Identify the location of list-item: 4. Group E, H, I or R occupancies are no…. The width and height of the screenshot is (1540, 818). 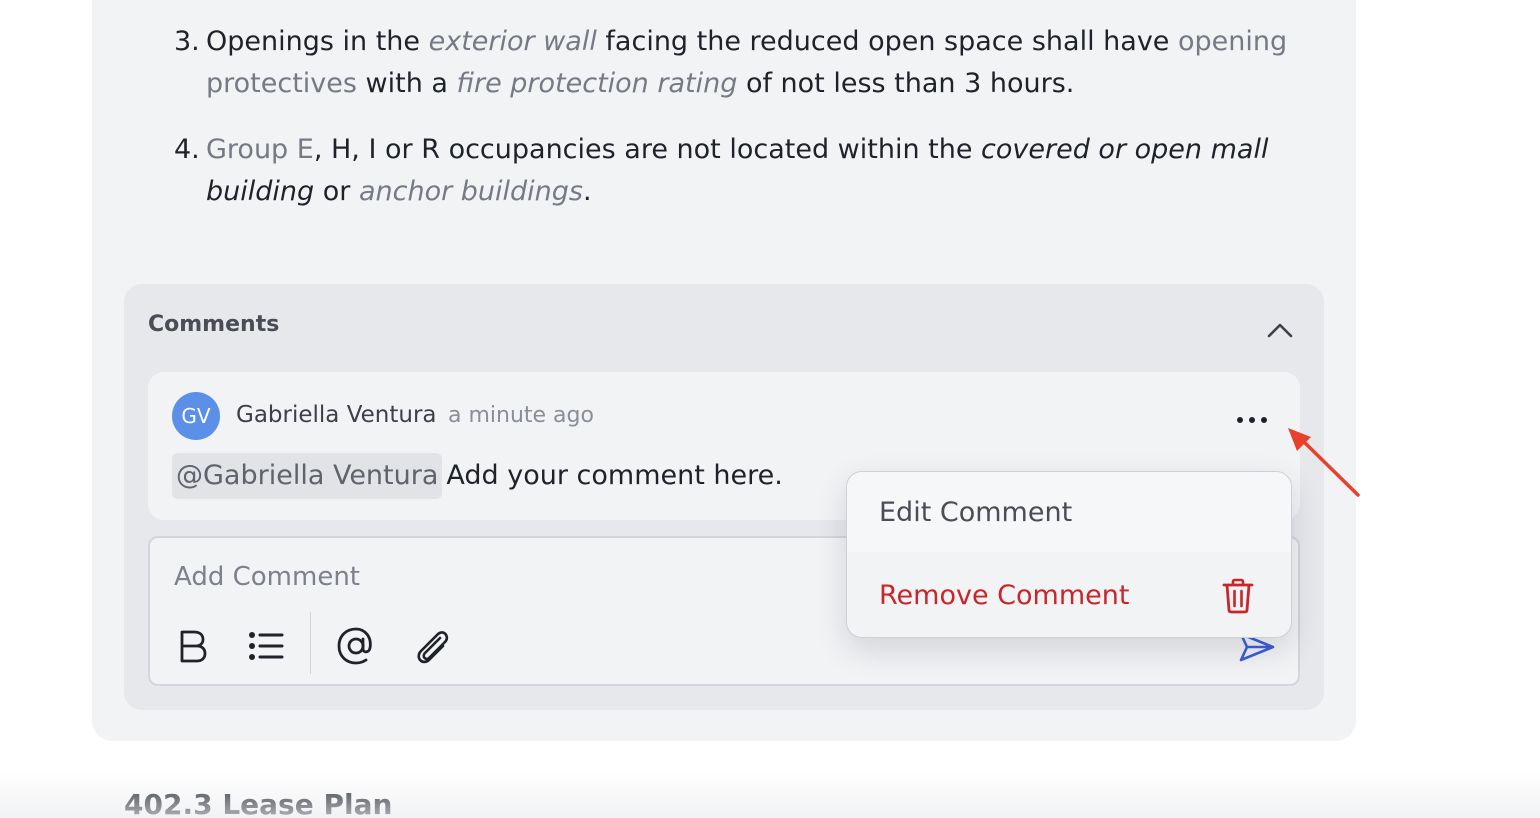
(754, 171).